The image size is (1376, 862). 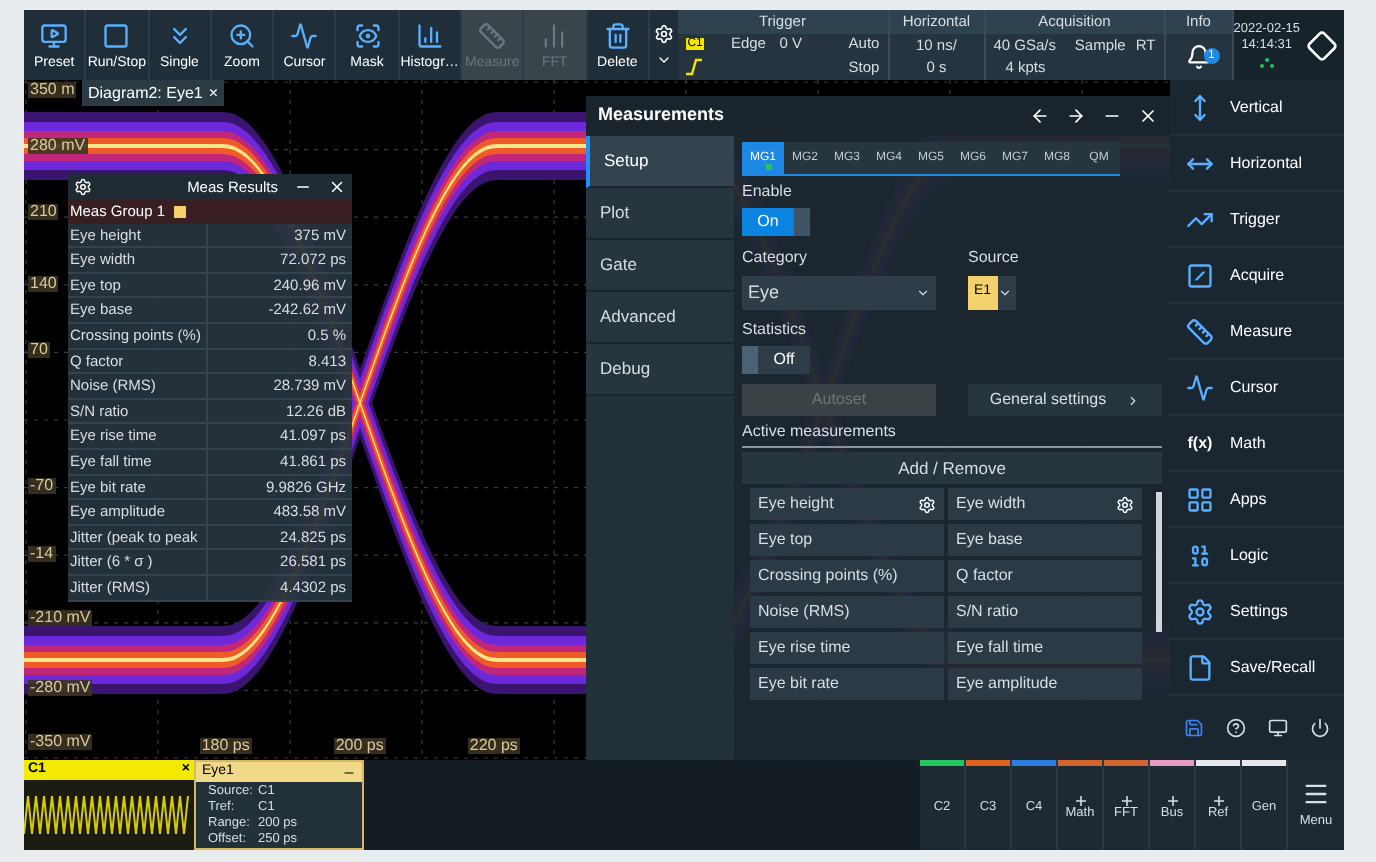 What do you see at coordinates (241, 35) in the screenshot?
I see `zoom-icon` at bounding box center [241, 35].